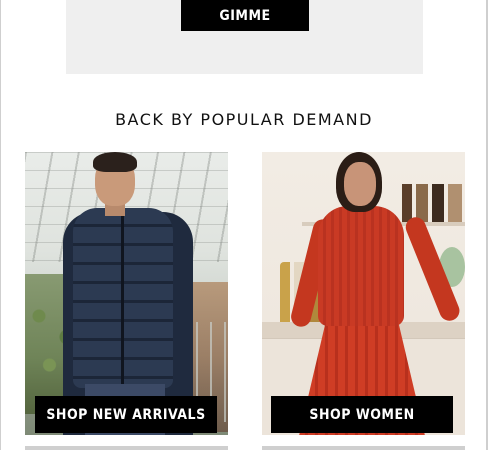  I want to click on shop-new-arrivals-button: SHOP NEW ARRIVALS, so click(126, 414).